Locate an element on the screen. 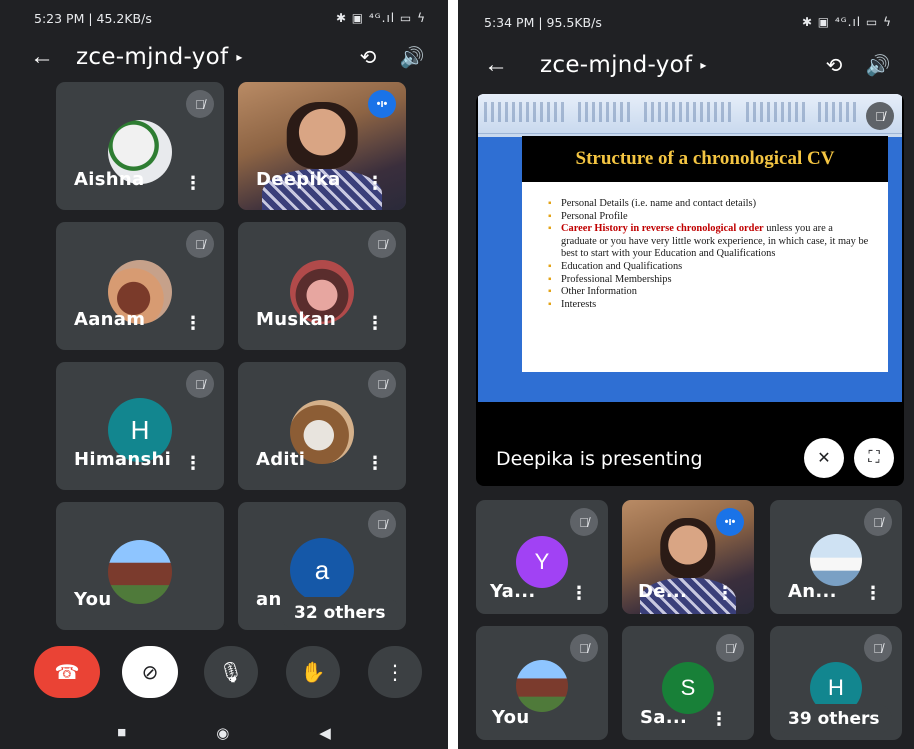 This screenshot has height=749, width=914. participant-tile: 🎙̸ Muskan ⋮ is located at coordinates (322, 286).